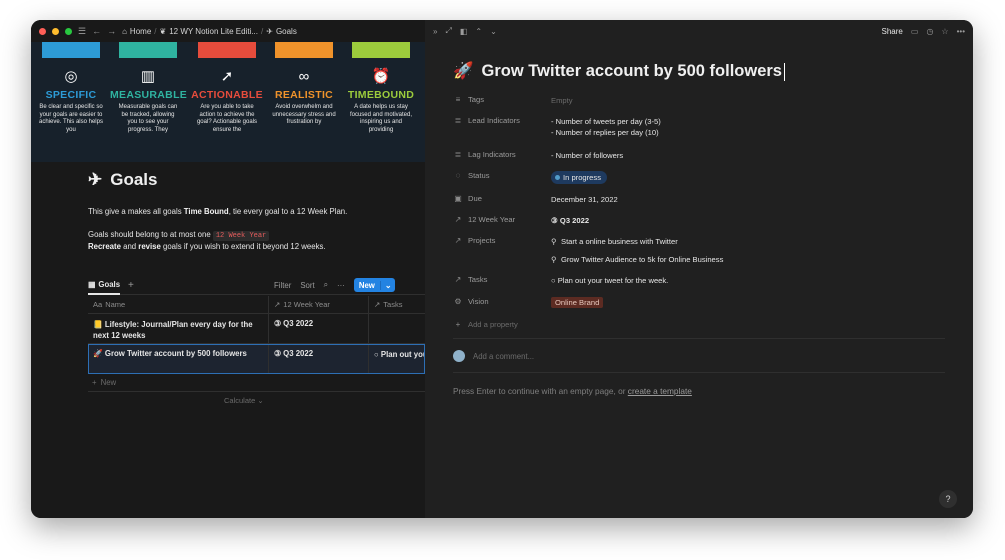 The image size is (1005, 560). Describe the element at coordinates (397, 328) in the screenshot. I see `cell-tasks` at that location.